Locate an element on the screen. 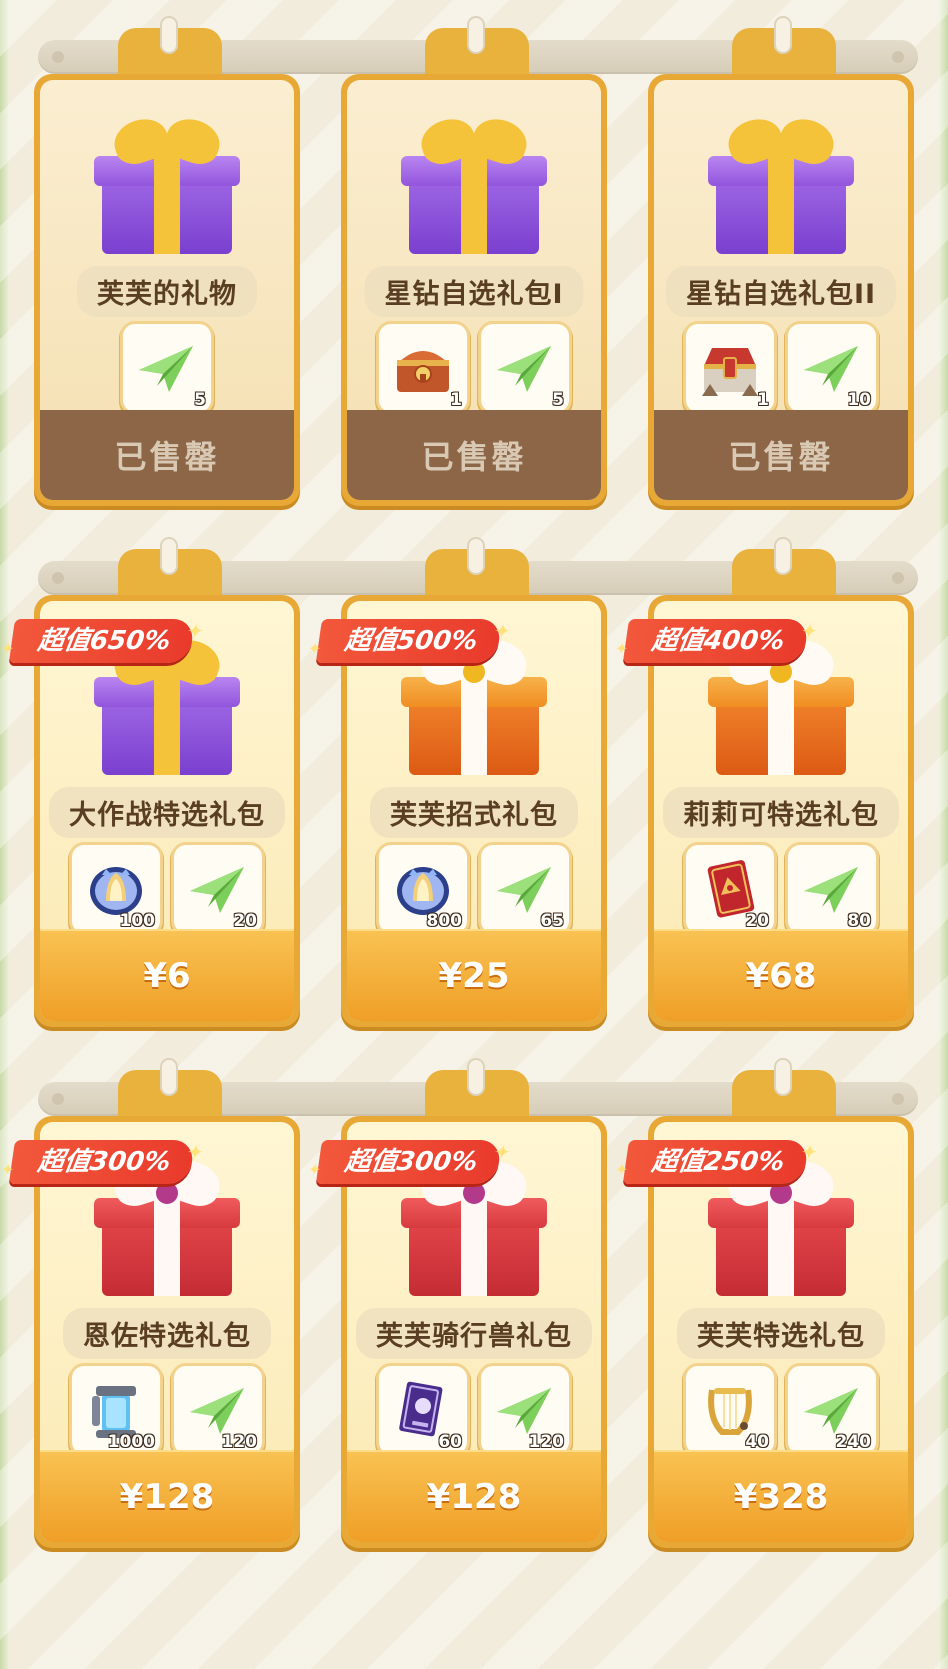 The height and width of the screenshot is (1669, 948). pack-title: 星钻自选礼包II is located at coordinates (781, 291).